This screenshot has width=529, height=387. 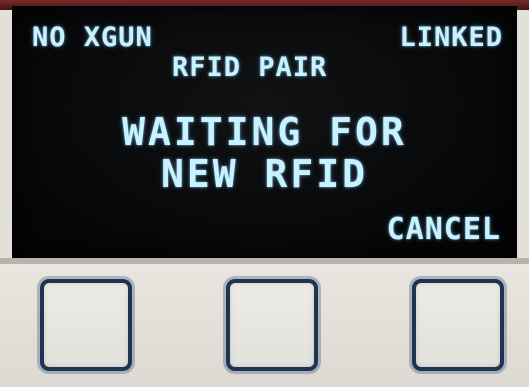 What do you see at coordinates (451, 37) in the screenshot?
I see `status-linked: LINKED` at bounding box center [451, 37].